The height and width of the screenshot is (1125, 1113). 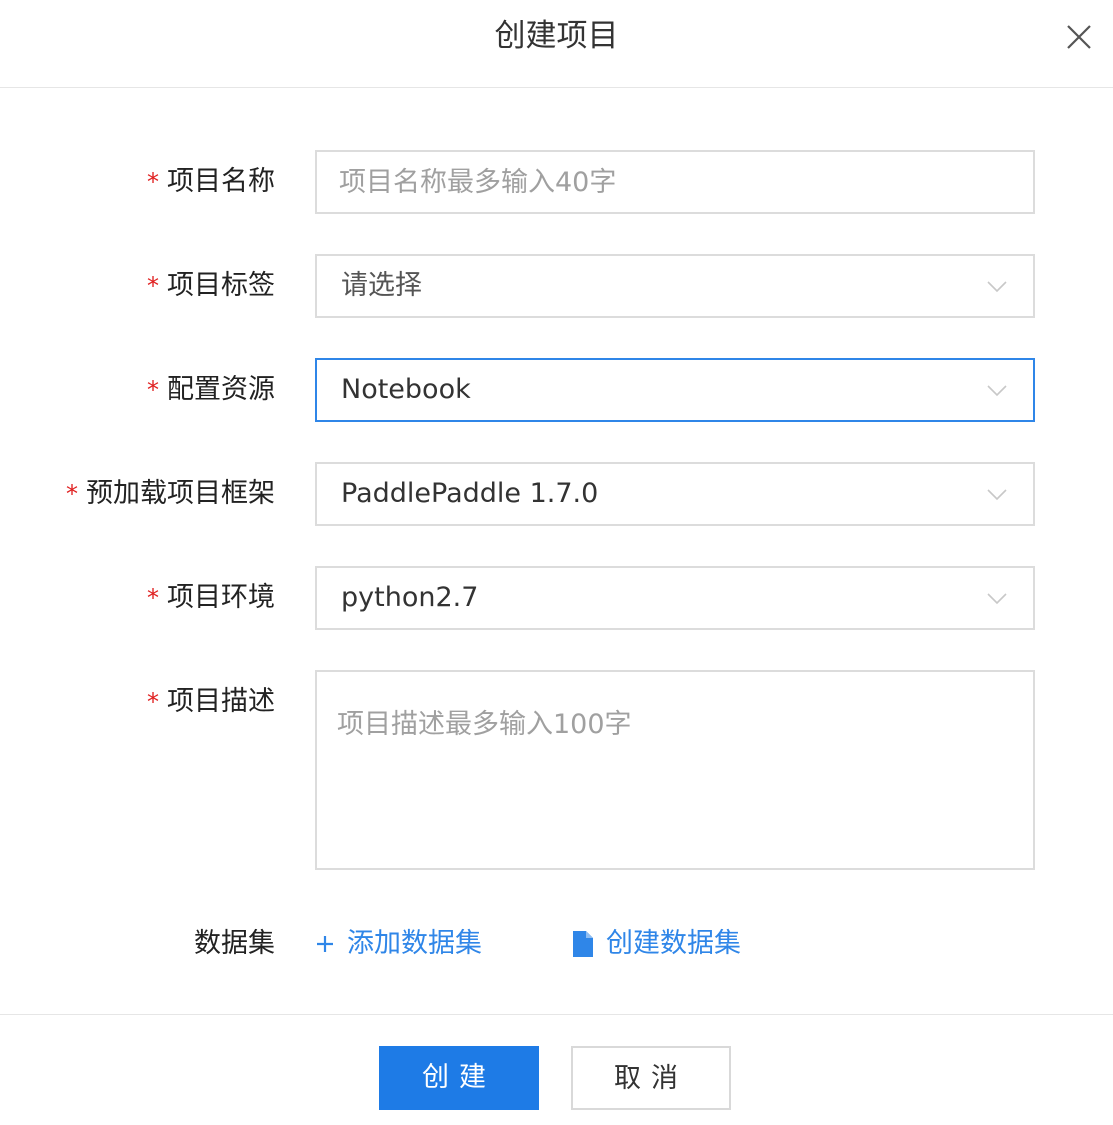 What do you see at coordinates (221, 597) in the screenshot?
I see `environment-label-text: 项目环境` at bounding box center [221, 597].